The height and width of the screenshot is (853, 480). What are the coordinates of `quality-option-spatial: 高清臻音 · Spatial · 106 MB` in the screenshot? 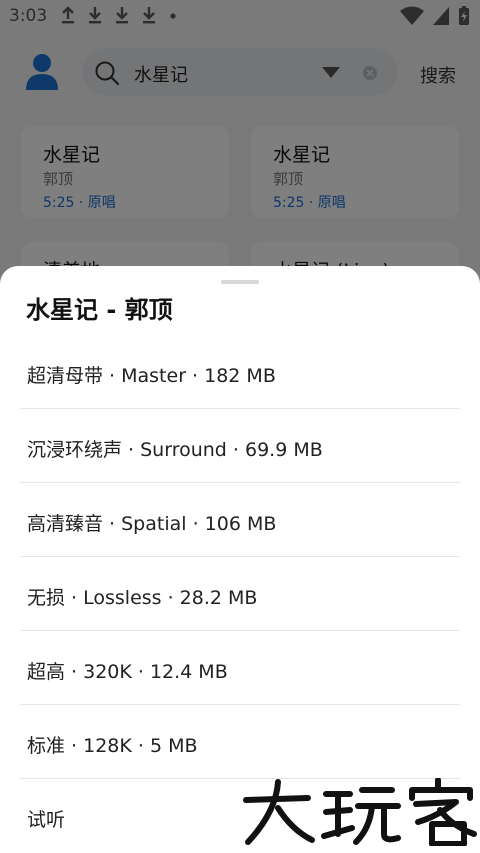 It's located at (240, 521).